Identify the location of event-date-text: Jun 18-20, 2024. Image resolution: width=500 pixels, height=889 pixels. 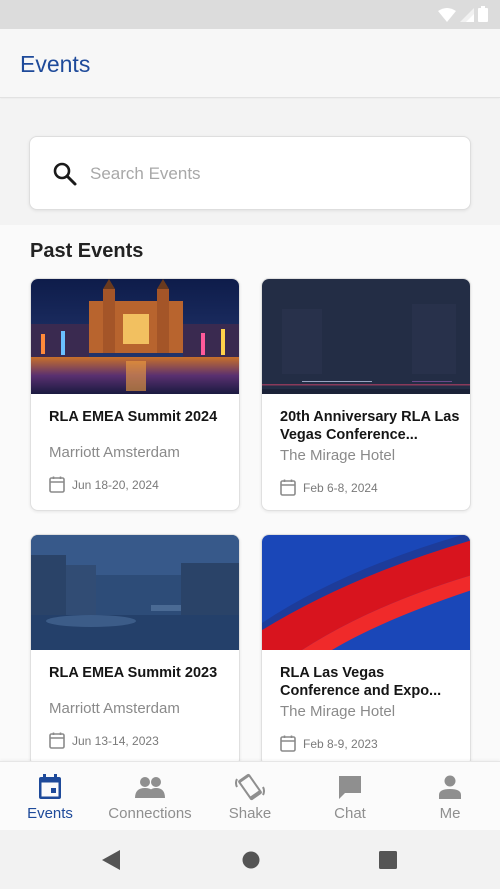
(115, 484).